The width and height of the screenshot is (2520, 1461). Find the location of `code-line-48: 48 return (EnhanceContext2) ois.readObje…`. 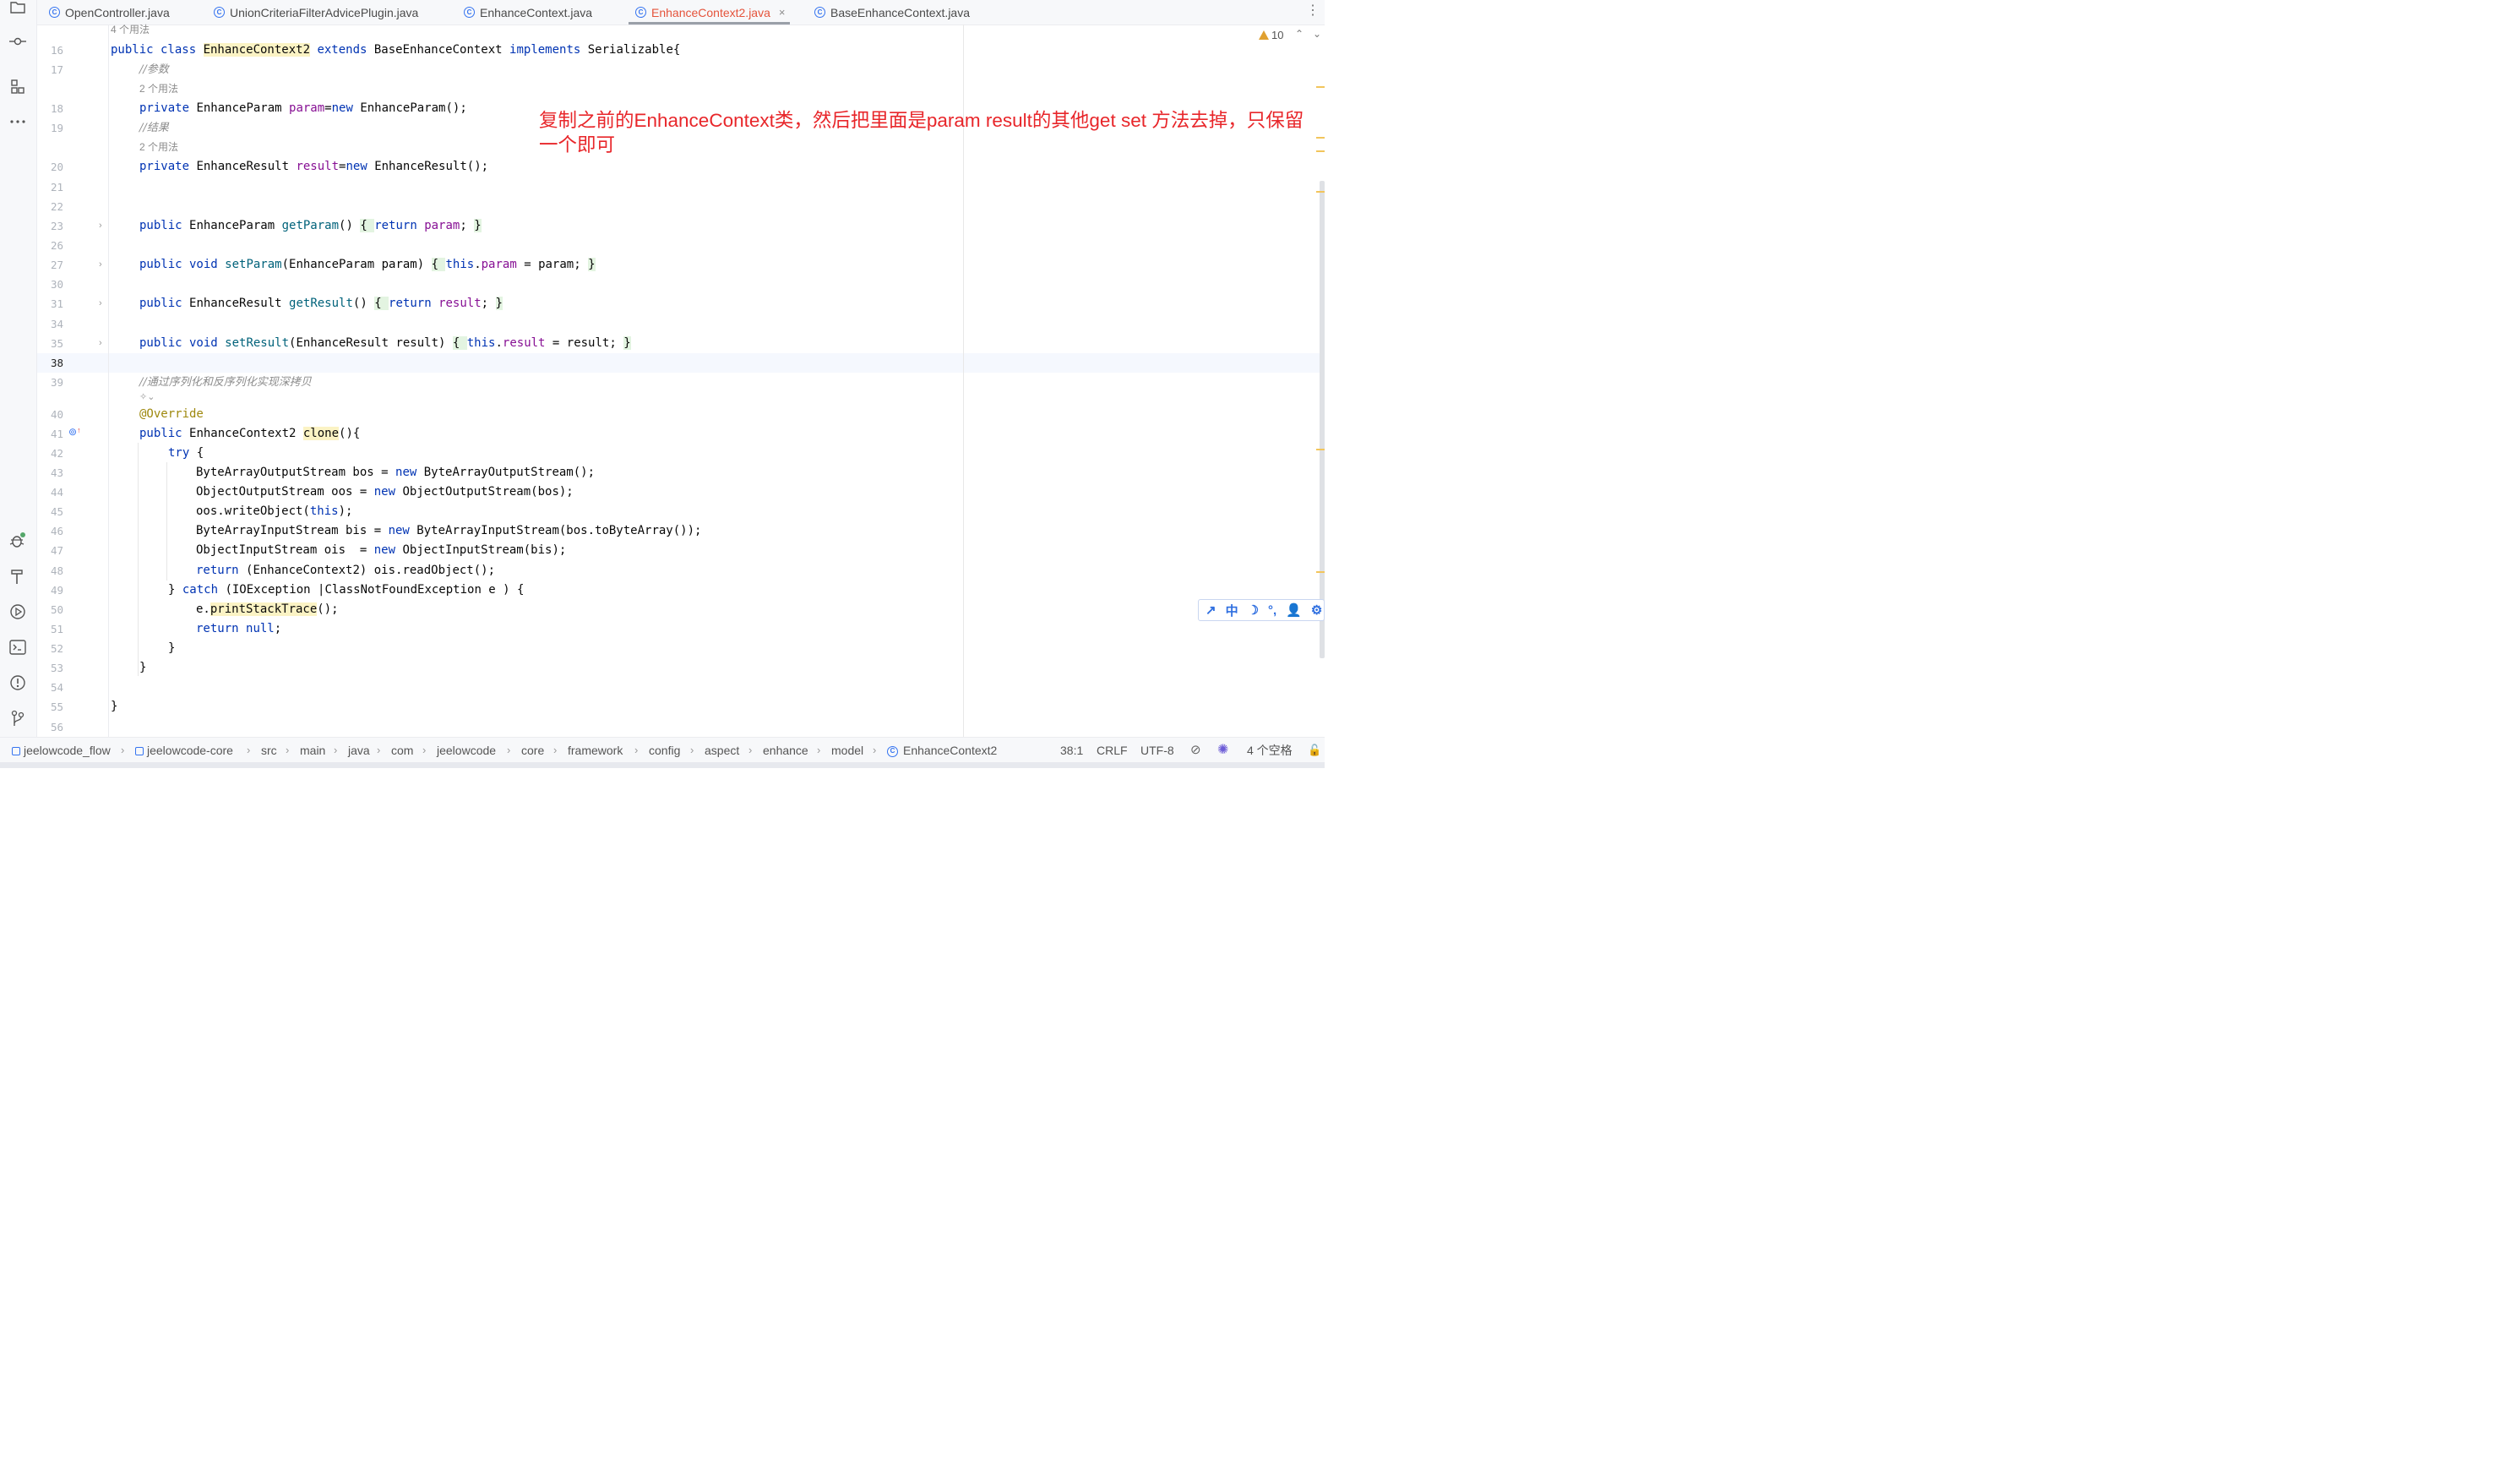

code-line-48: 48 return (EnhanceContext2) ois.readObje… is located at coordinates (273, 570).